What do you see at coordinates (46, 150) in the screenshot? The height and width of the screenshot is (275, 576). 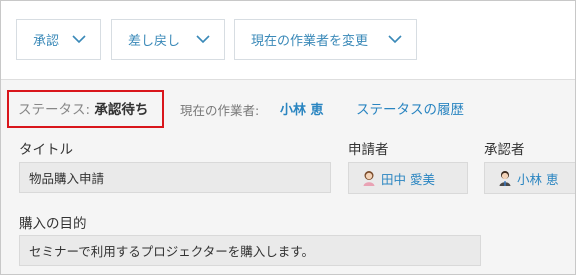 I see `title-field-label: タイトル` at bounding box center [46, 150].